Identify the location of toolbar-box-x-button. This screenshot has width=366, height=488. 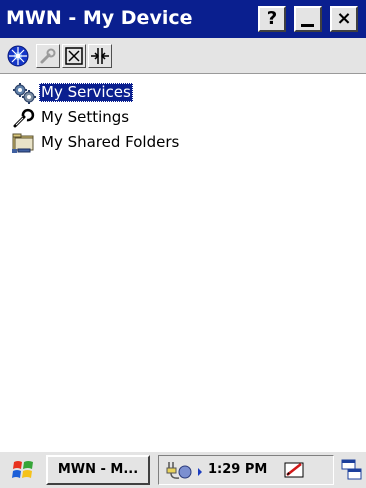
(74, 56).